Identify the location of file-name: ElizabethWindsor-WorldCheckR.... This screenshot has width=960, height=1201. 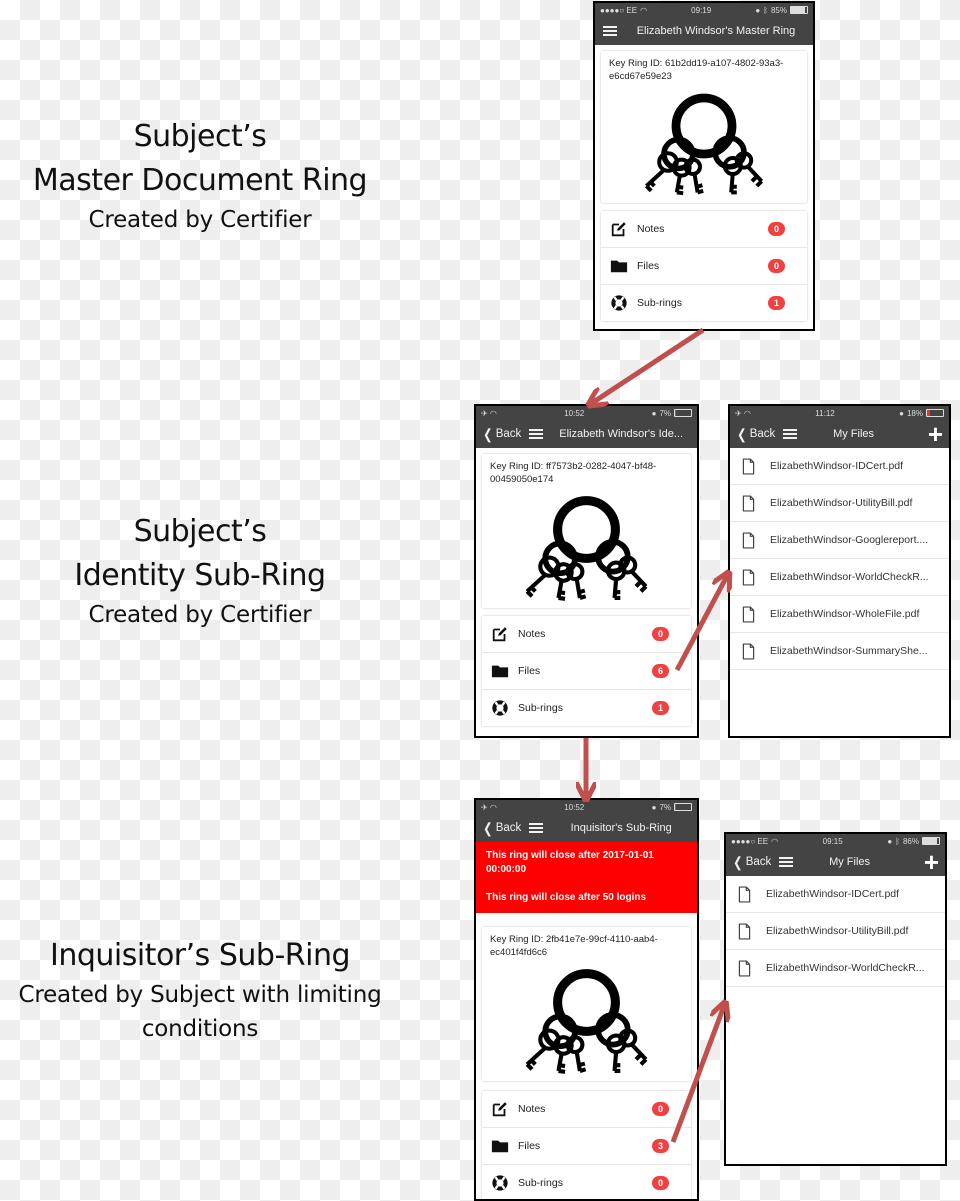
(845, 968).